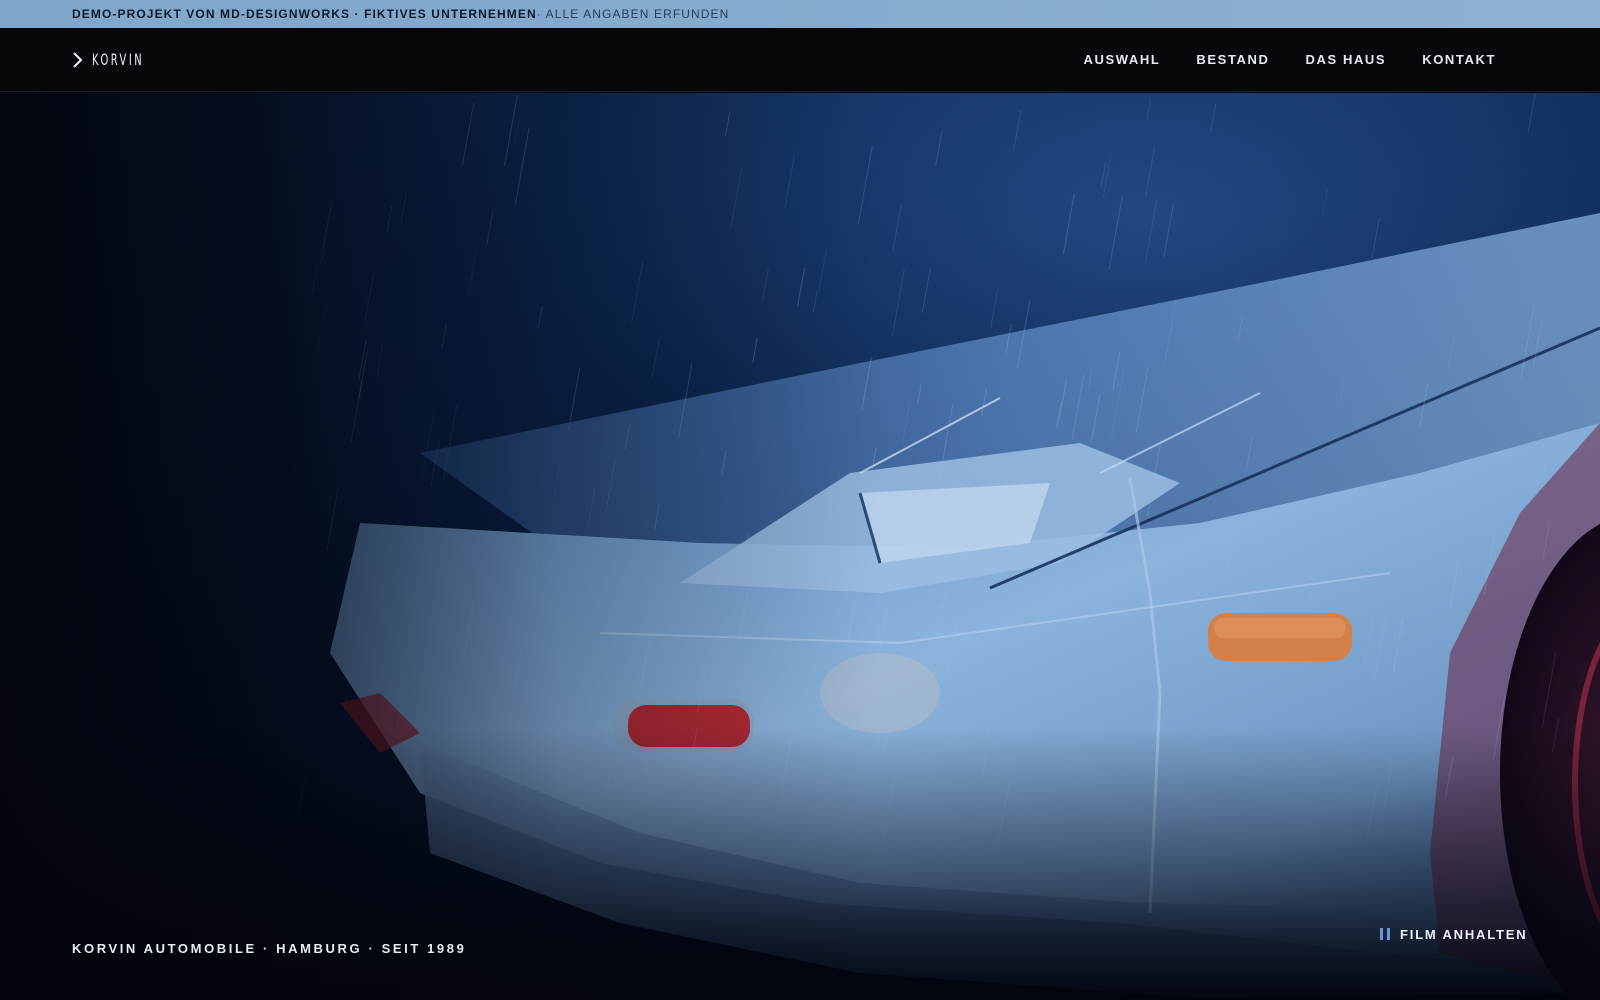  What do you see at coordinates (1346, 59) in the screenshot?
I see `nav-item-das-haus: DAS HAUS` at bounding box center [1346, 59].